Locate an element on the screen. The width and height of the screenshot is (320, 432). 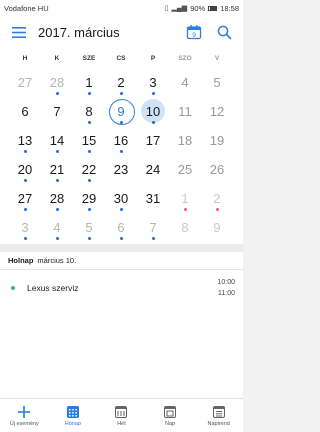
day-cell: 31 is located at coordinates (153, 198).